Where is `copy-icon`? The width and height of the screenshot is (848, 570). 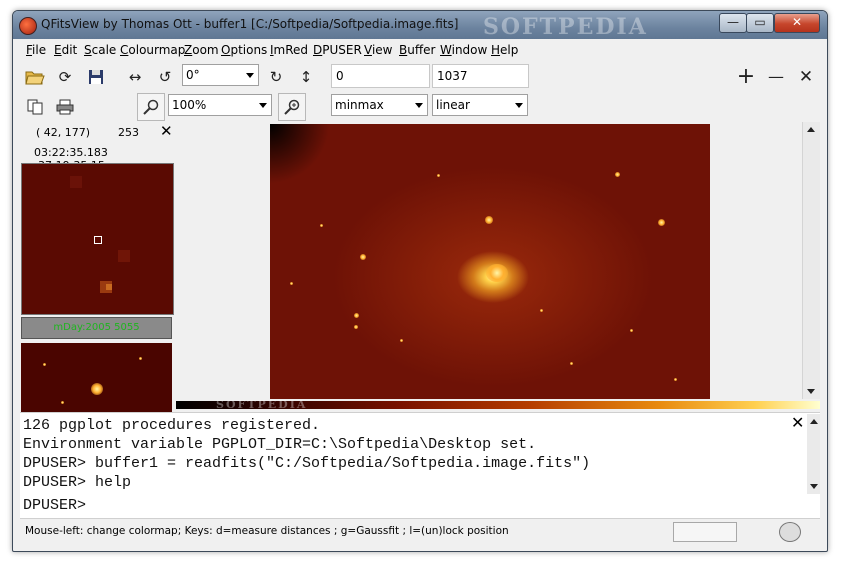 copy-icon is located at coordinates (35, 107).